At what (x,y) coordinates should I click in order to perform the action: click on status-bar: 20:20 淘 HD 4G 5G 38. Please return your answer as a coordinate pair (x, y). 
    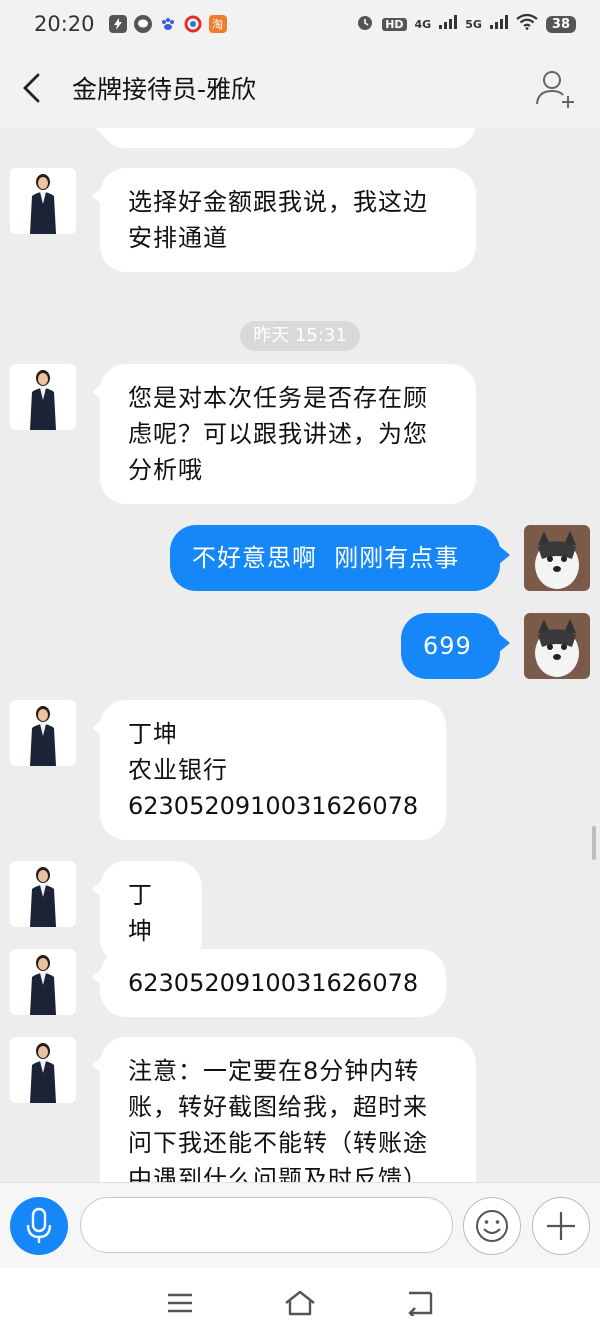
    Looking at the image, I should click on (300, 24).